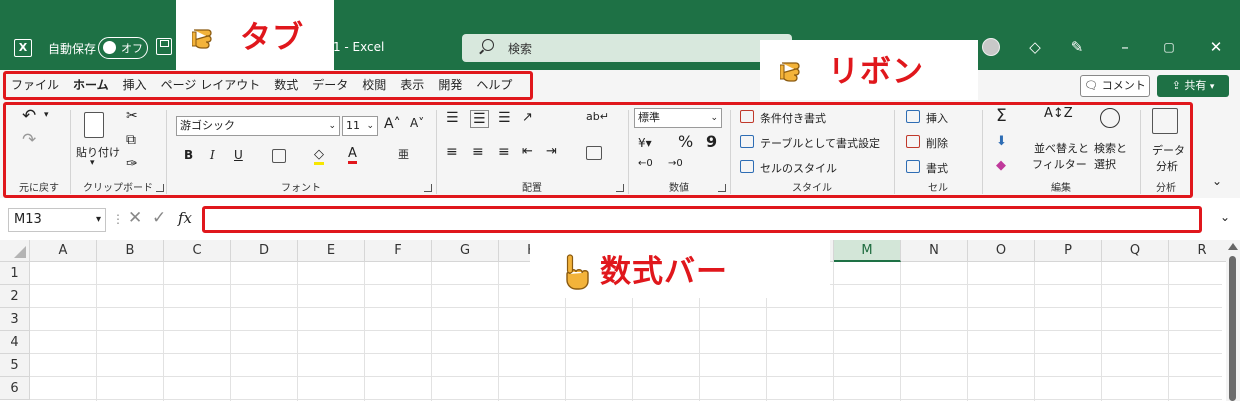 The height and width of the screenshot is (401, 1240). What do you see at coordinates (627, 48) in the screenshot?
I see `search-box: 検索` at bounding box center [627, 48].